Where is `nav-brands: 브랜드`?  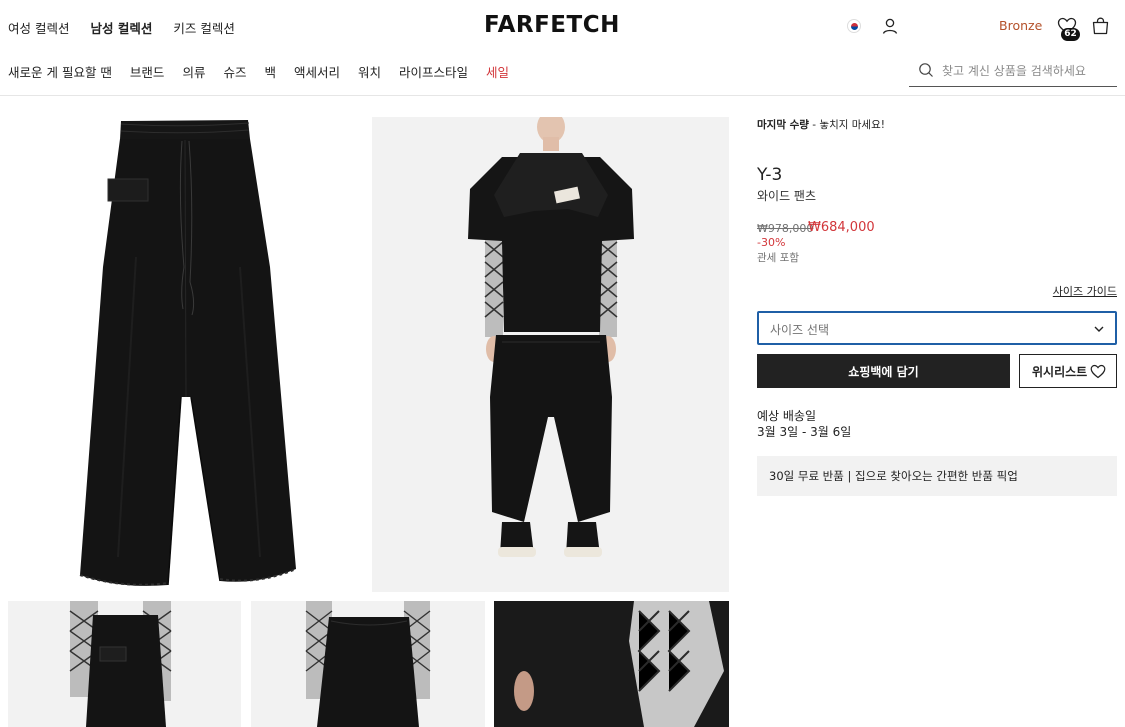 nav-brands: 브랜드 is located at coordinates (147, 71).